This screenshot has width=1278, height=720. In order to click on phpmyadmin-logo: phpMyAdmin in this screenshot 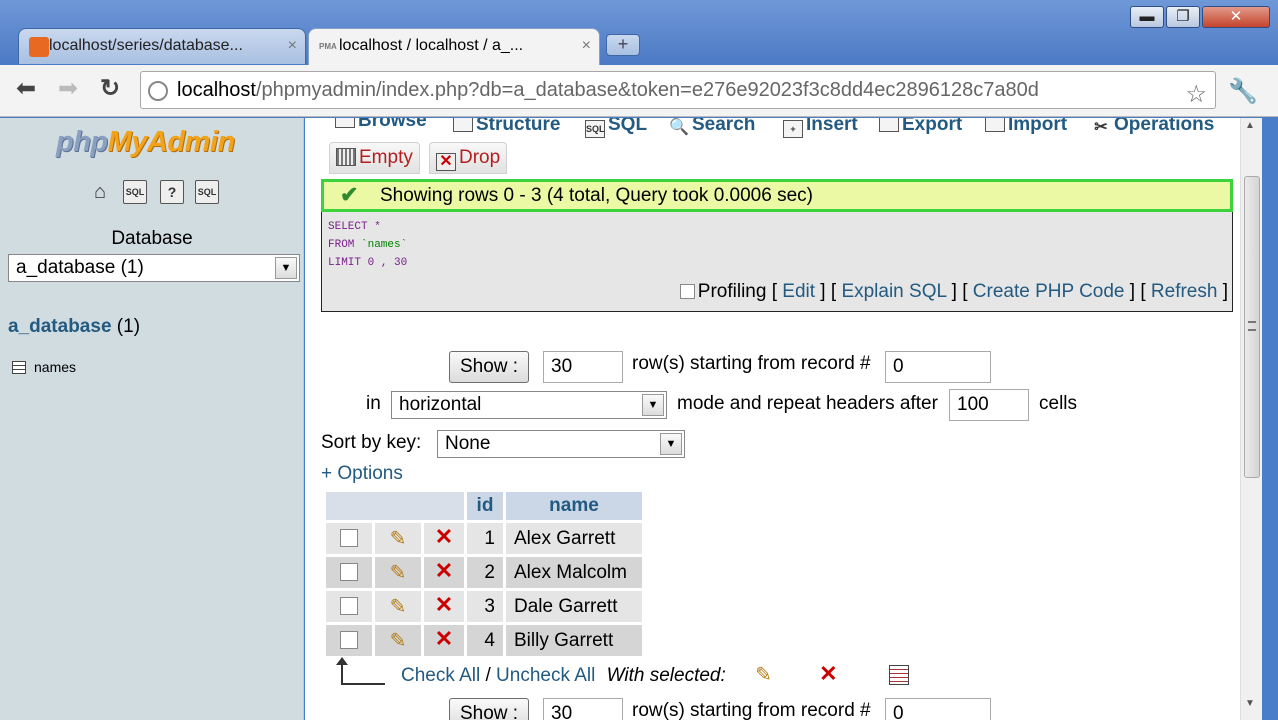, I will do `click(145, 142)`.